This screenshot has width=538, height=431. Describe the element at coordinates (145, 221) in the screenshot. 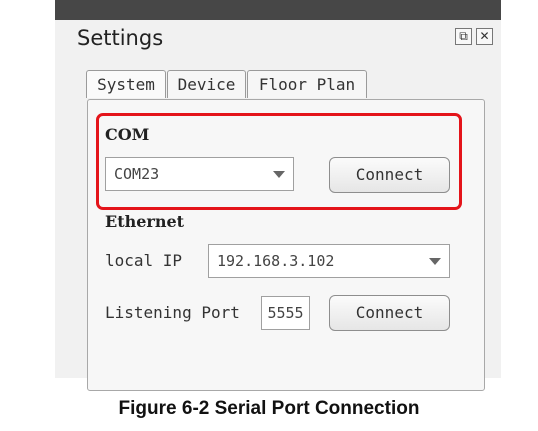

I see `ethernet-section-label: Ethernet` at that location.